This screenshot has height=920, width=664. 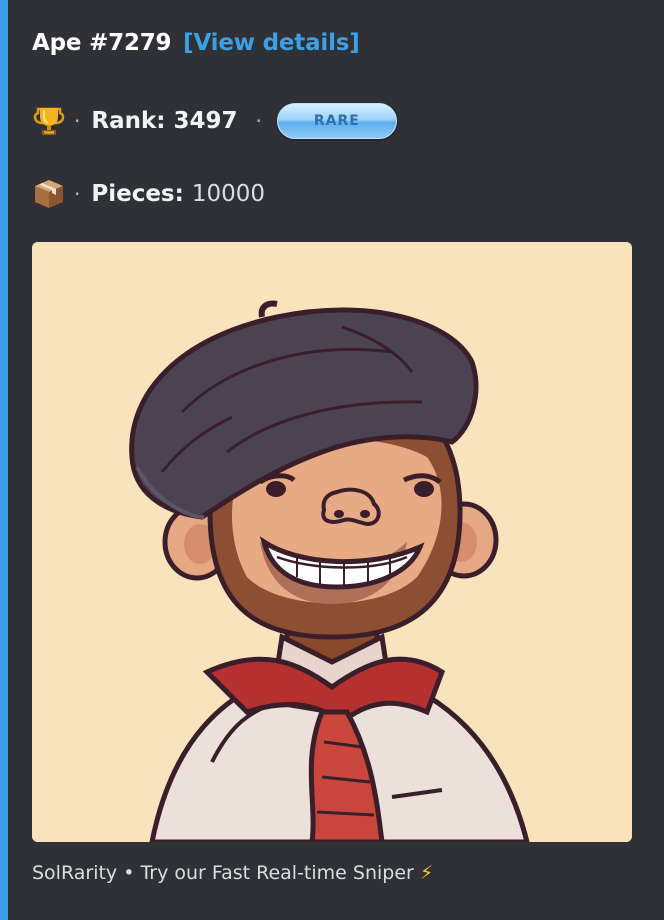 I want to click on pieces-field: · Pieces: 10000, so click(x=148, y=194).